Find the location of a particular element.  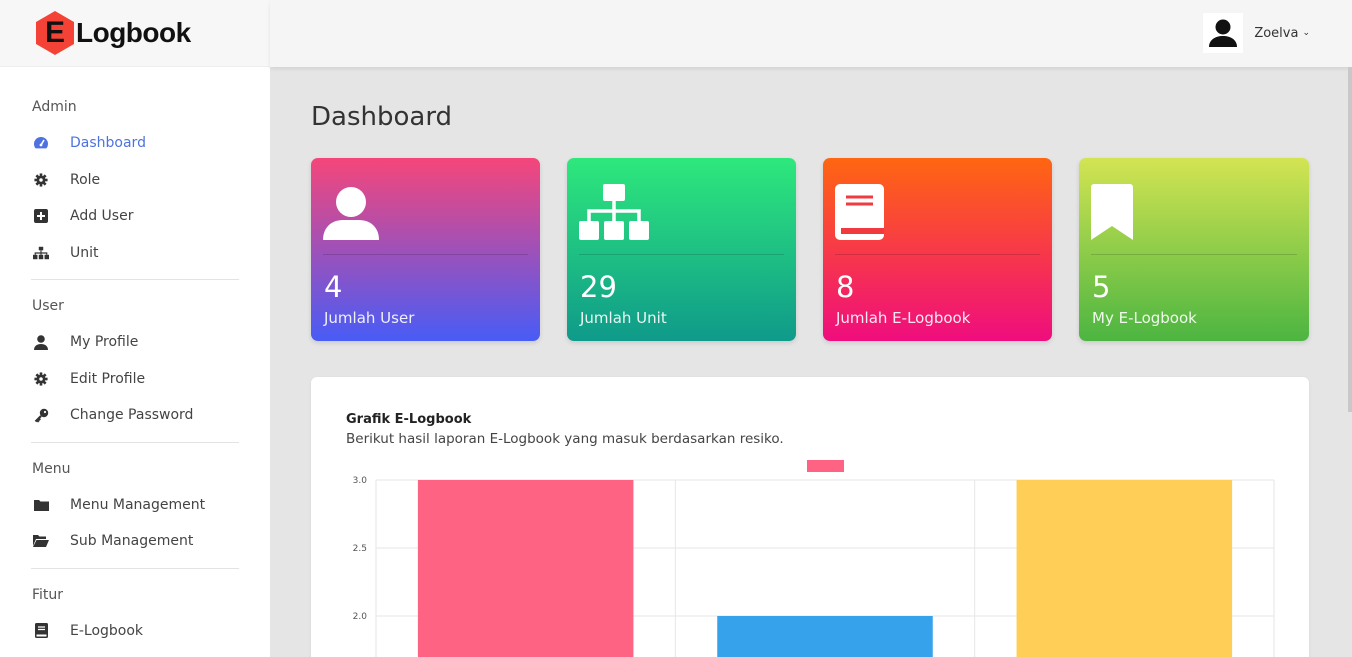

folder-open-icon is located at coordinates (41, 541).